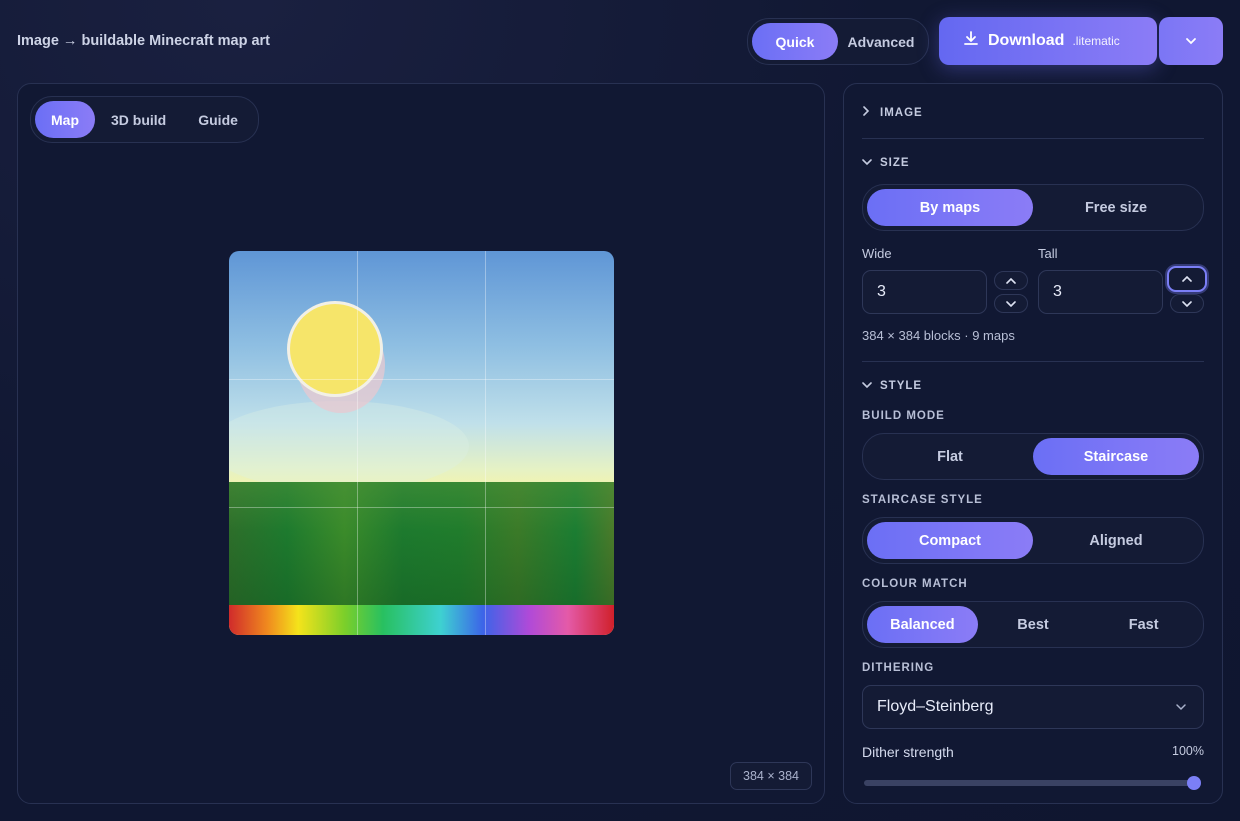 This screenshot has width=1240, height=821. What do you see at coordinates (1048, 253) in the screenshot?
I see `tall-label: Tall` at bounding box center [1048, 253].